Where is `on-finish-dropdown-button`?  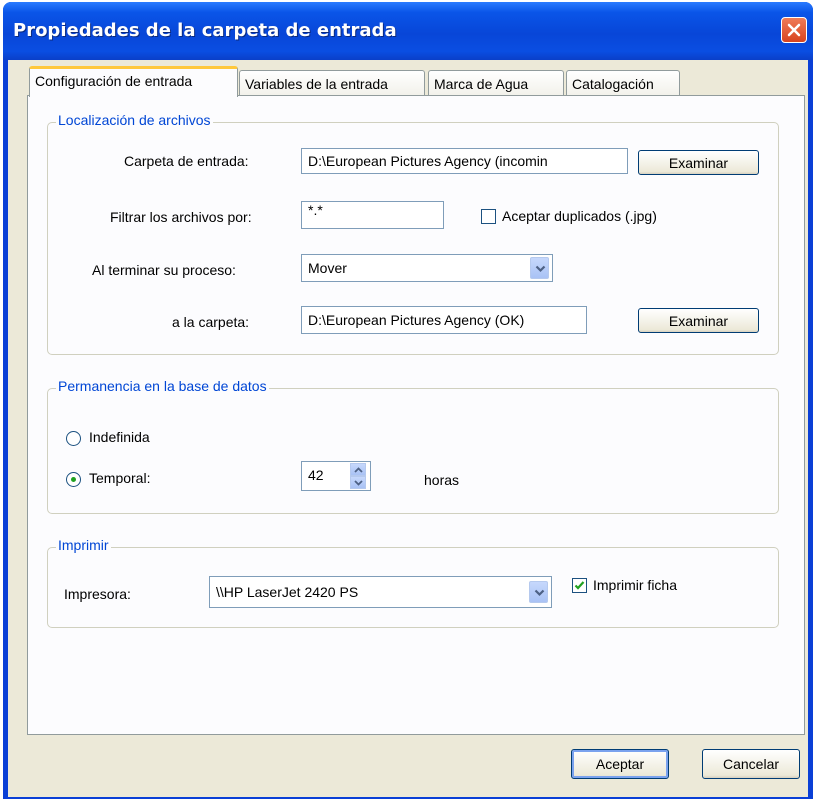
on-finish-dropdown-button is located at coordinates (539, 268).